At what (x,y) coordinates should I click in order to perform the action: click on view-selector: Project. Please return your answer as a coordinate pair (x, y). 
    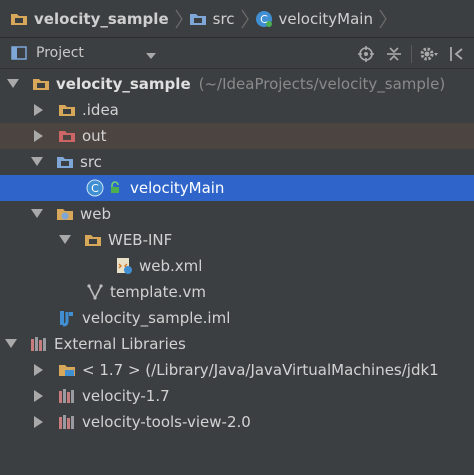
    Looking at the image, I should click on (80, 53).